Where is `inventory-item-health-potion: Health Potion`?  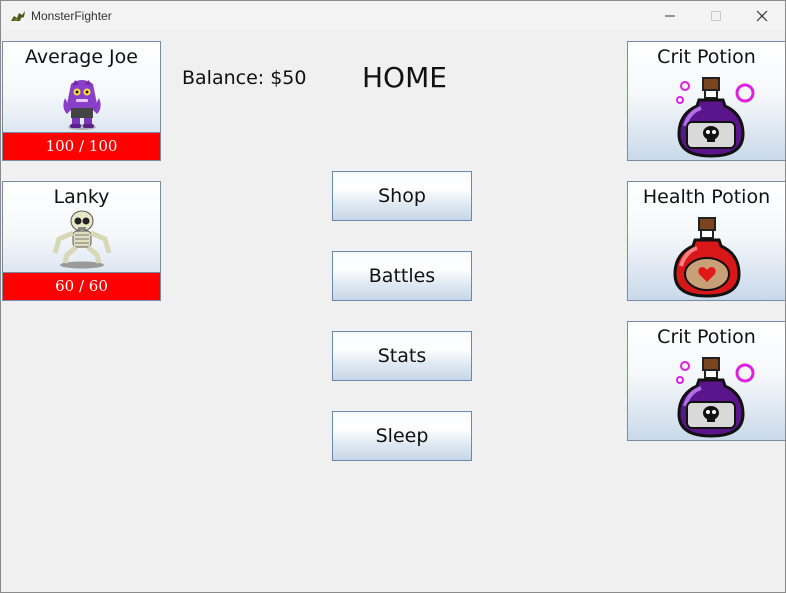
inventory-item-health-potion: Health Potion is located at coordinates (706, 241).